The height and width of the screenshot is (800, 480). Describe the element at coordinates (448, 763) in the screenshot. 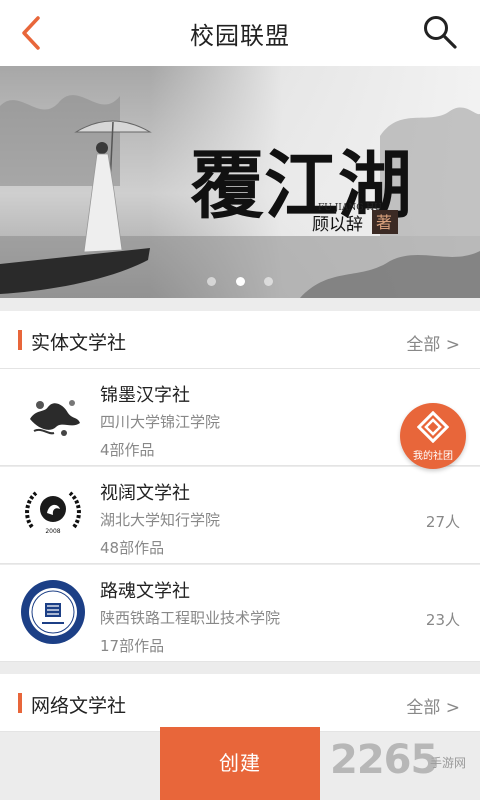

I see `watermark-site: 手游网` at that location.